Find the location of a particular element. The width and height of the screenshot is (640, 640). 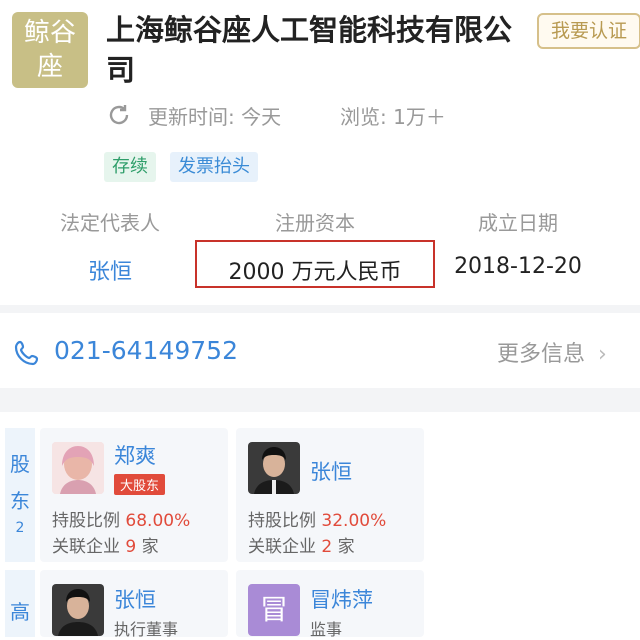

affiliated-count: 2 is located at coordinates (327, 547).